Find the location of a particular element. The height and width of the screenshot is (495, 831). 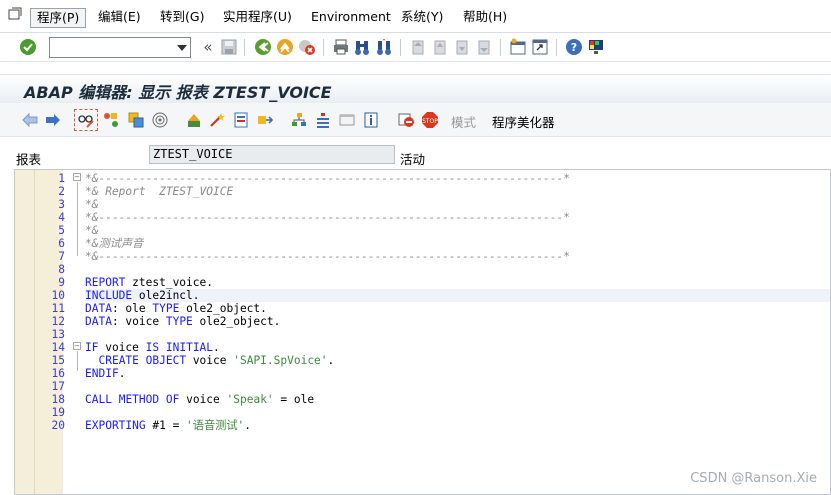

first-page-button is located at coordinates (418, 47).